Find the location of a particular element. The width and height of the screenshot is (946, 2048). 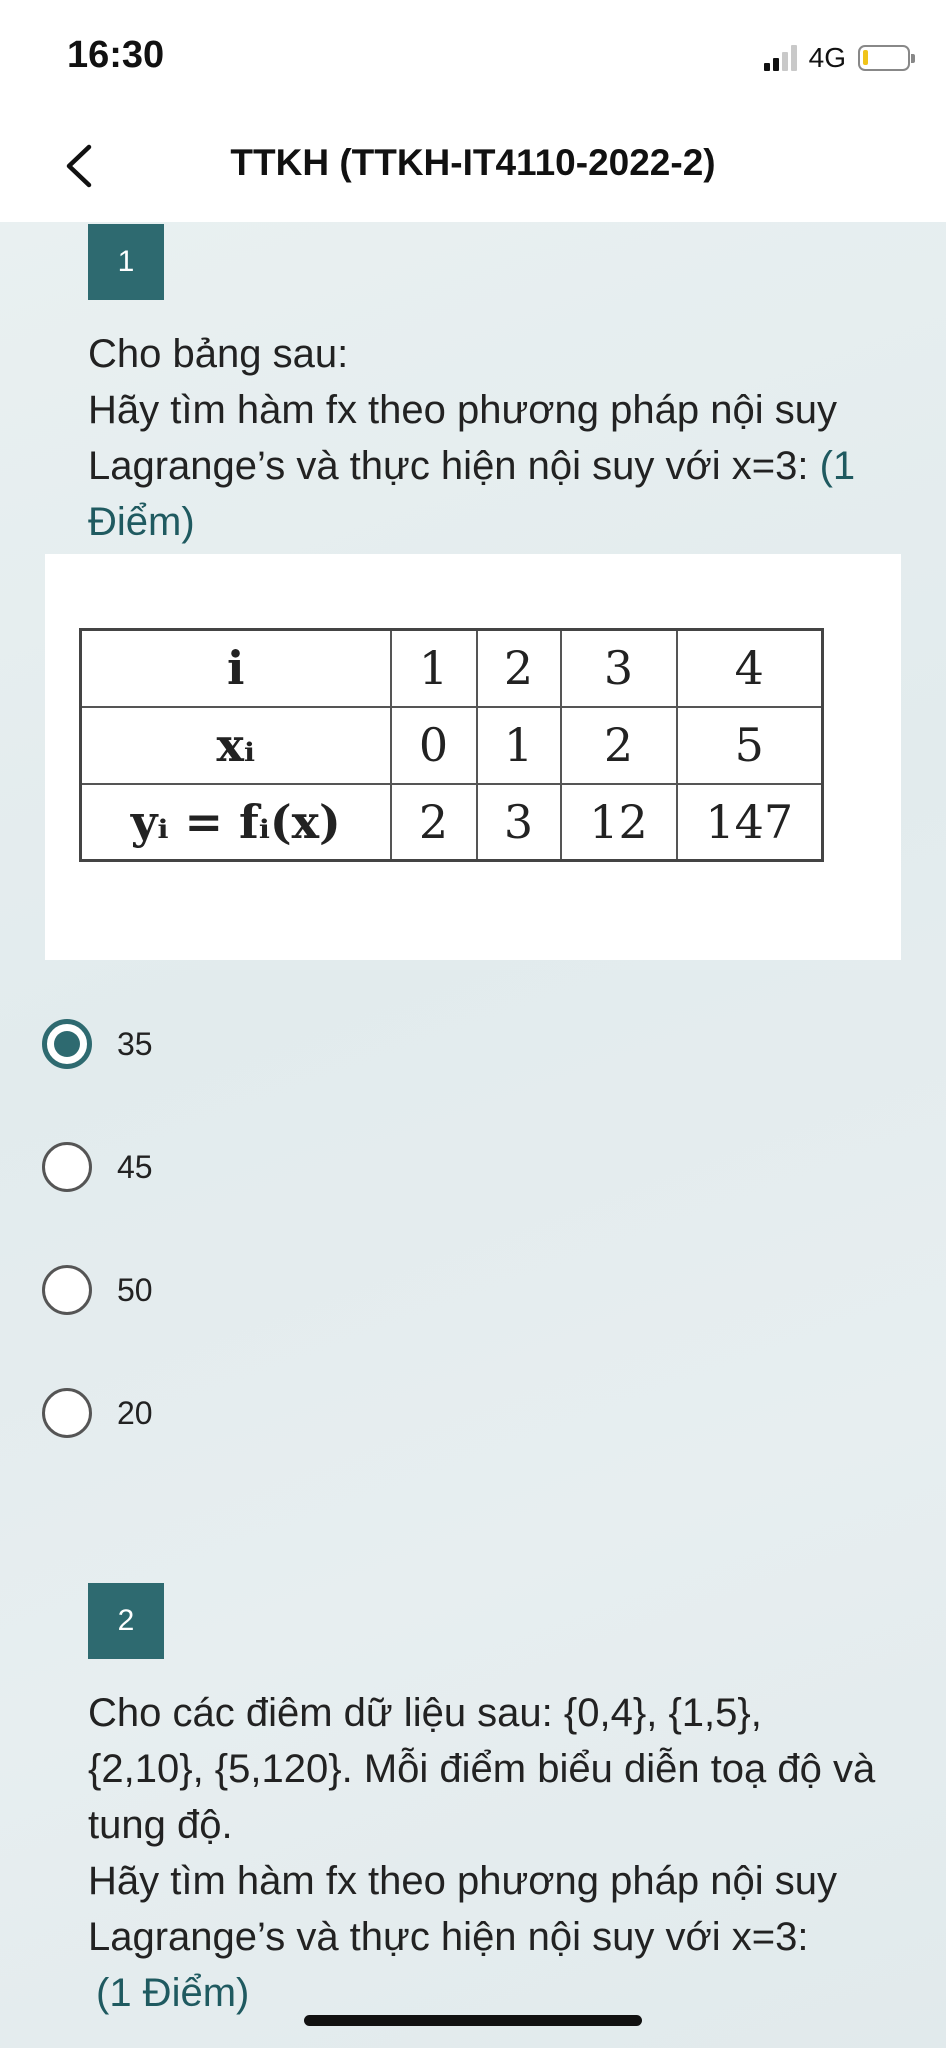

answer-option-20: 20 is located at coordinates (292, 1413).